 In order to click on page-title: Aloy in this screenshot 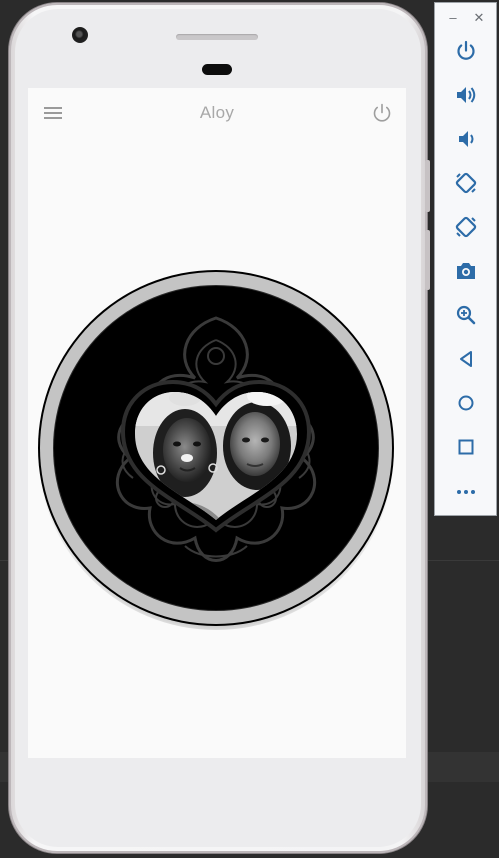, I will do `click(217, 112)`.